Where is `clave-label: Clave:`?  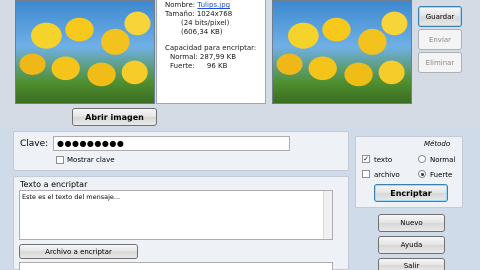
clave-label: Clave: is located at coordinates (34, 144).